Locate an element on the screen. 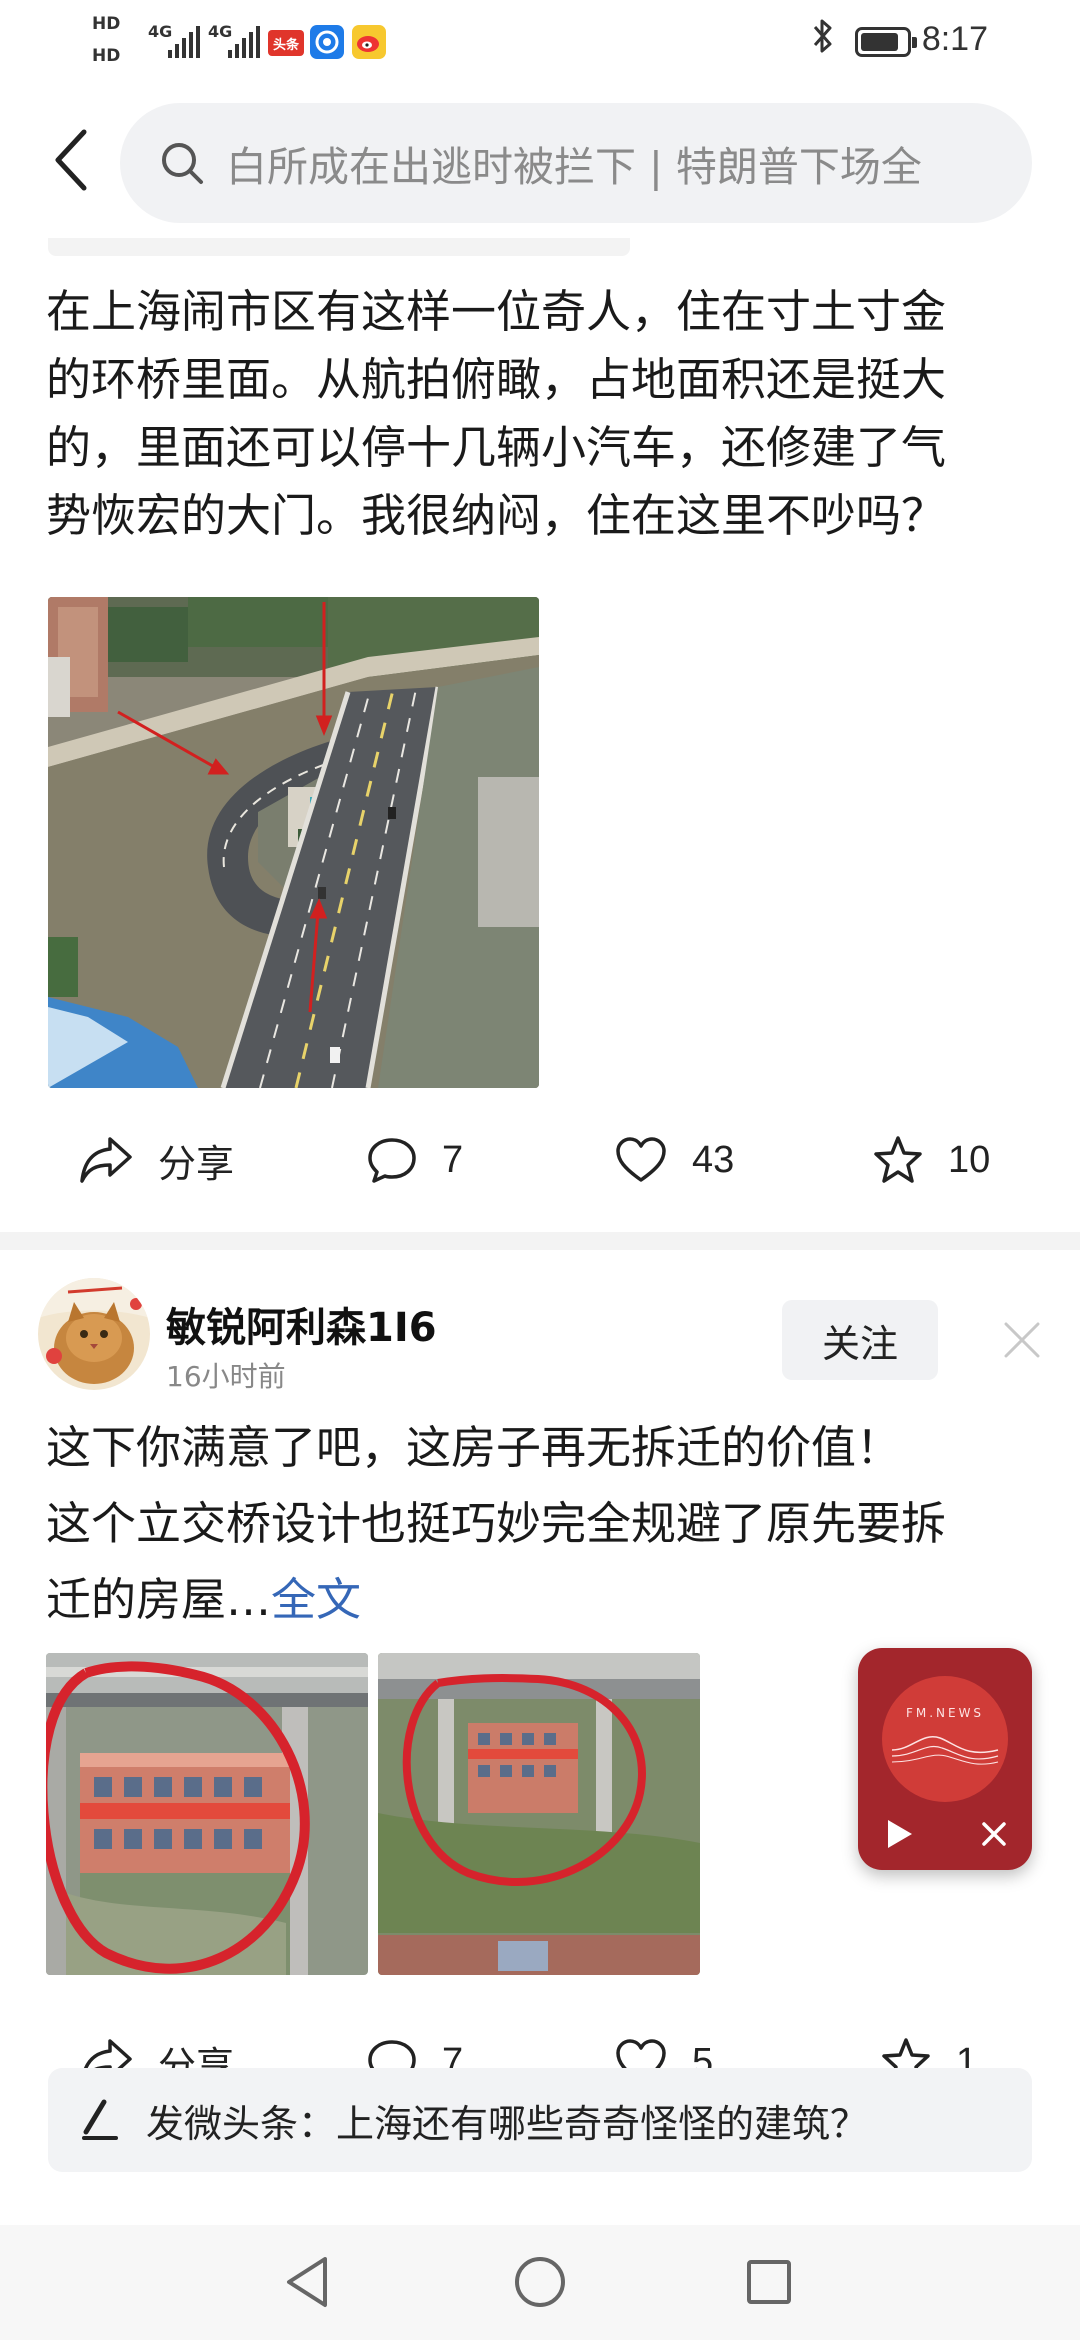 The width and height of the screenshot is (1080, 2340). dismiss-button is located at coordinates (1022, 1340).